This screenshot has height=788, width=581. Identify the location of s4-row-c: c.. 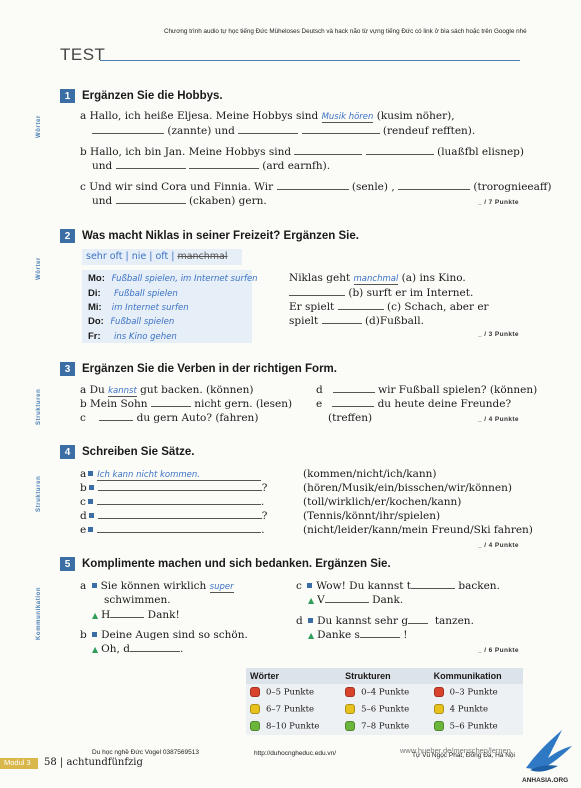
(172, 502).